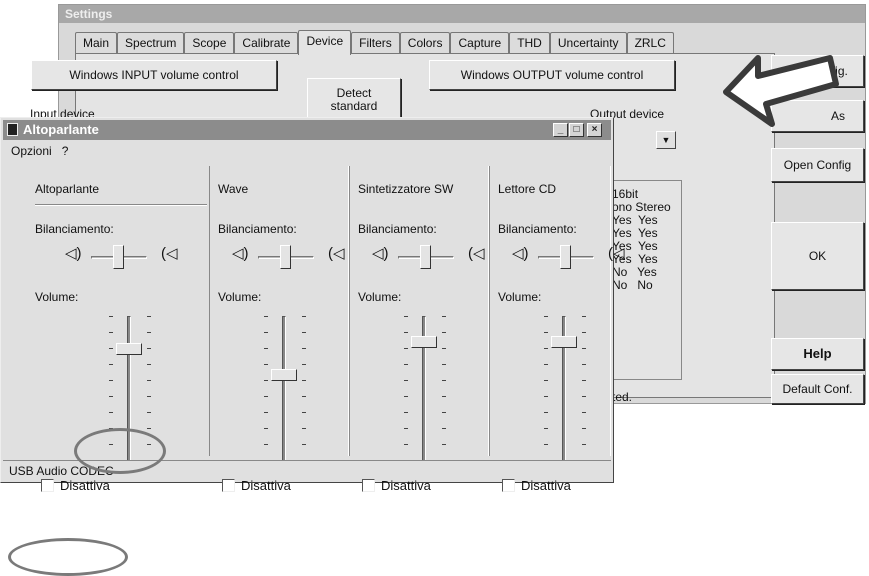 This screenshot has height=576, width=869. What do you see at coordinates (588, 43) in the screenshot?
I see `tab-uncertainty: Uncertainty` at bounding box center [588, 43].